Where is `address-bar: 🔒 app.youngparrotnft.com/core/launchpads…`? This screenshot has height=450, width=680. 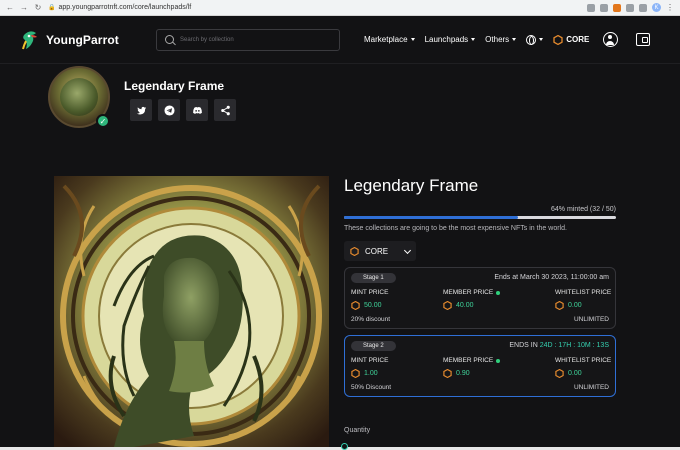
address-bar: 🔒 app.youngparrotnft.com/core/launchpads… is located at coordinates (314, 7).